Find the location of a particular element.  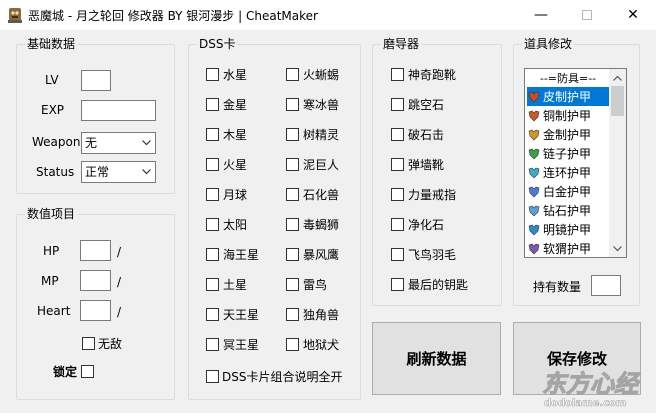

list-item-label: 铜制护甲 is located at coordinates (567, 116).